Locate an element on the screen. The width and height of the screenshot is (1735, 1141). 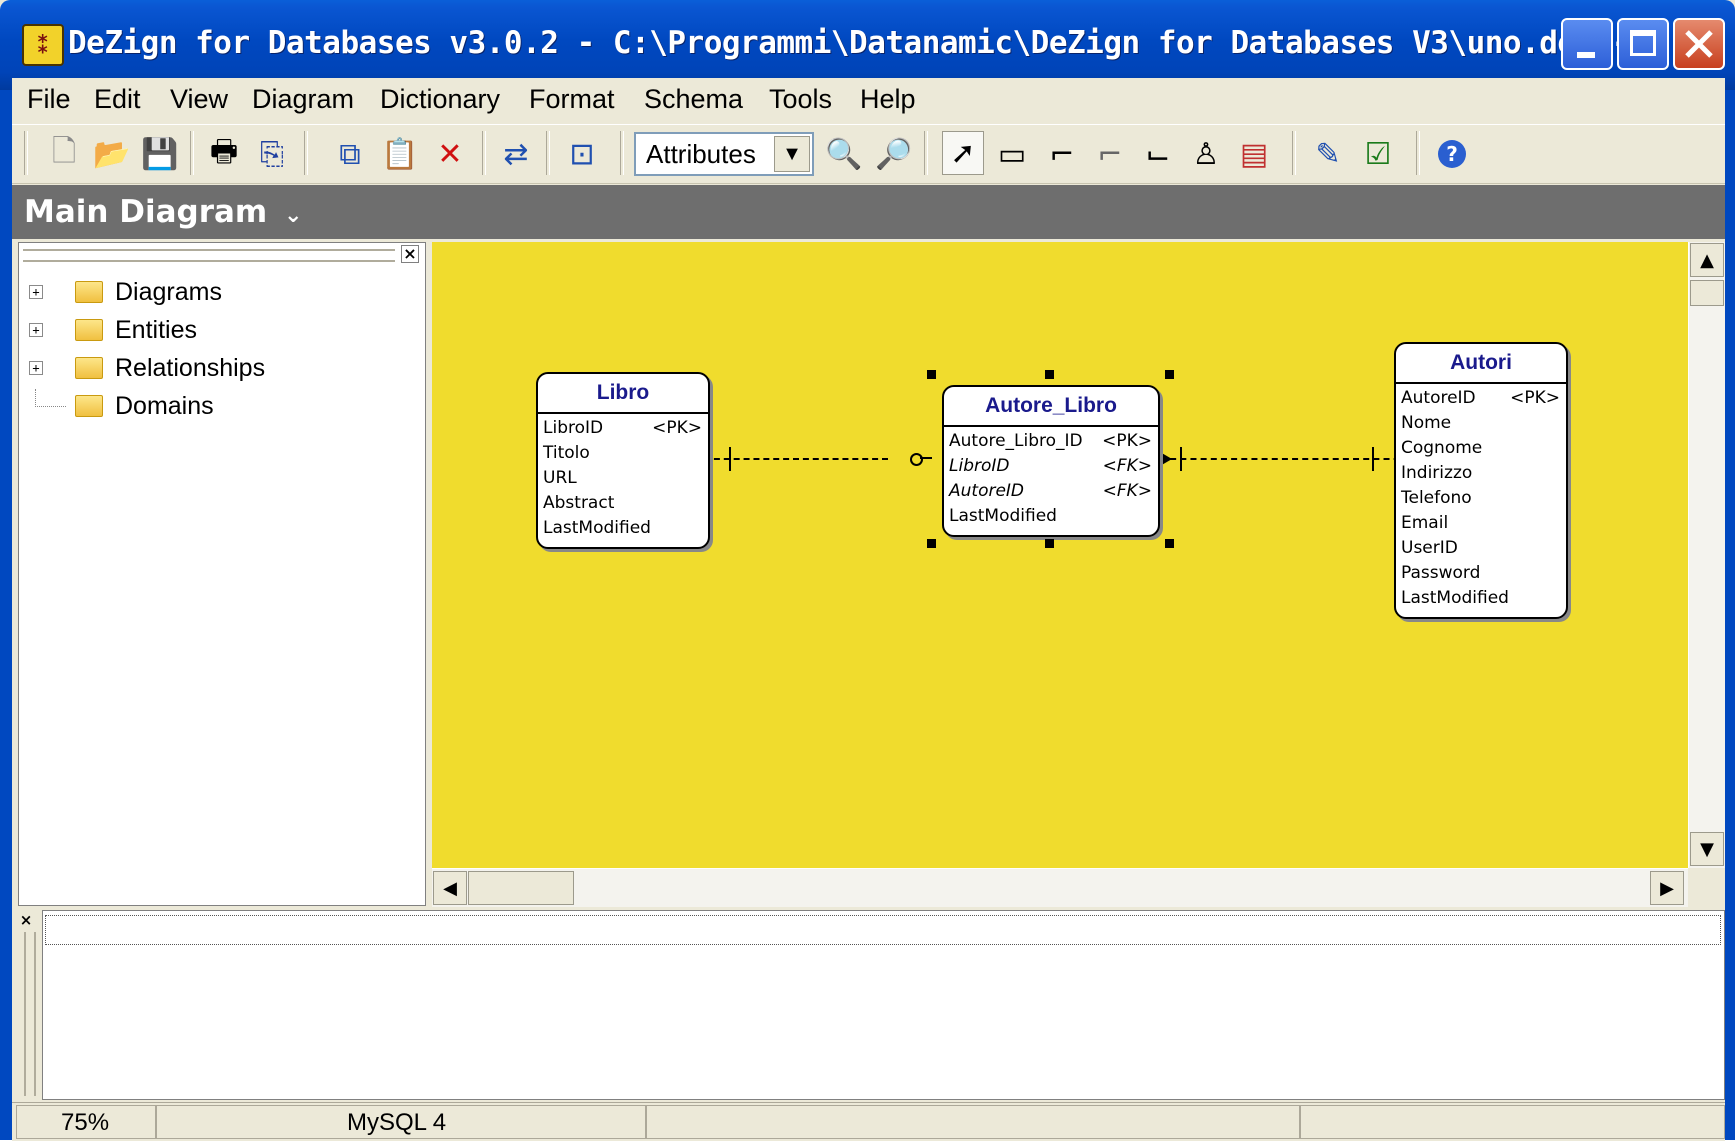
diagram-title: Main Diagram ⌄ is located at coordinates (163, 212).